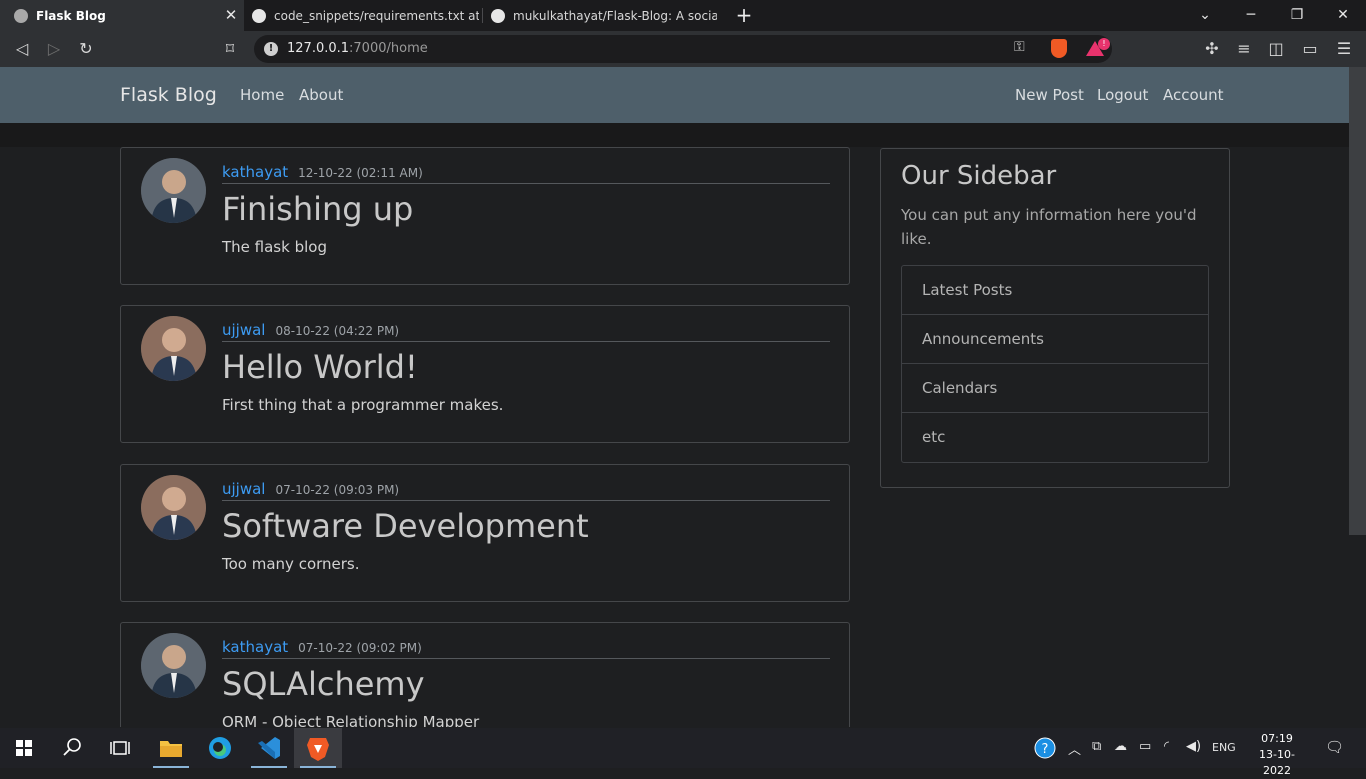  What do you see at coordinates (1120, 746) in the screenshot?
I see `onedrive-icon: ☁` at bounding box center [1120, 746].